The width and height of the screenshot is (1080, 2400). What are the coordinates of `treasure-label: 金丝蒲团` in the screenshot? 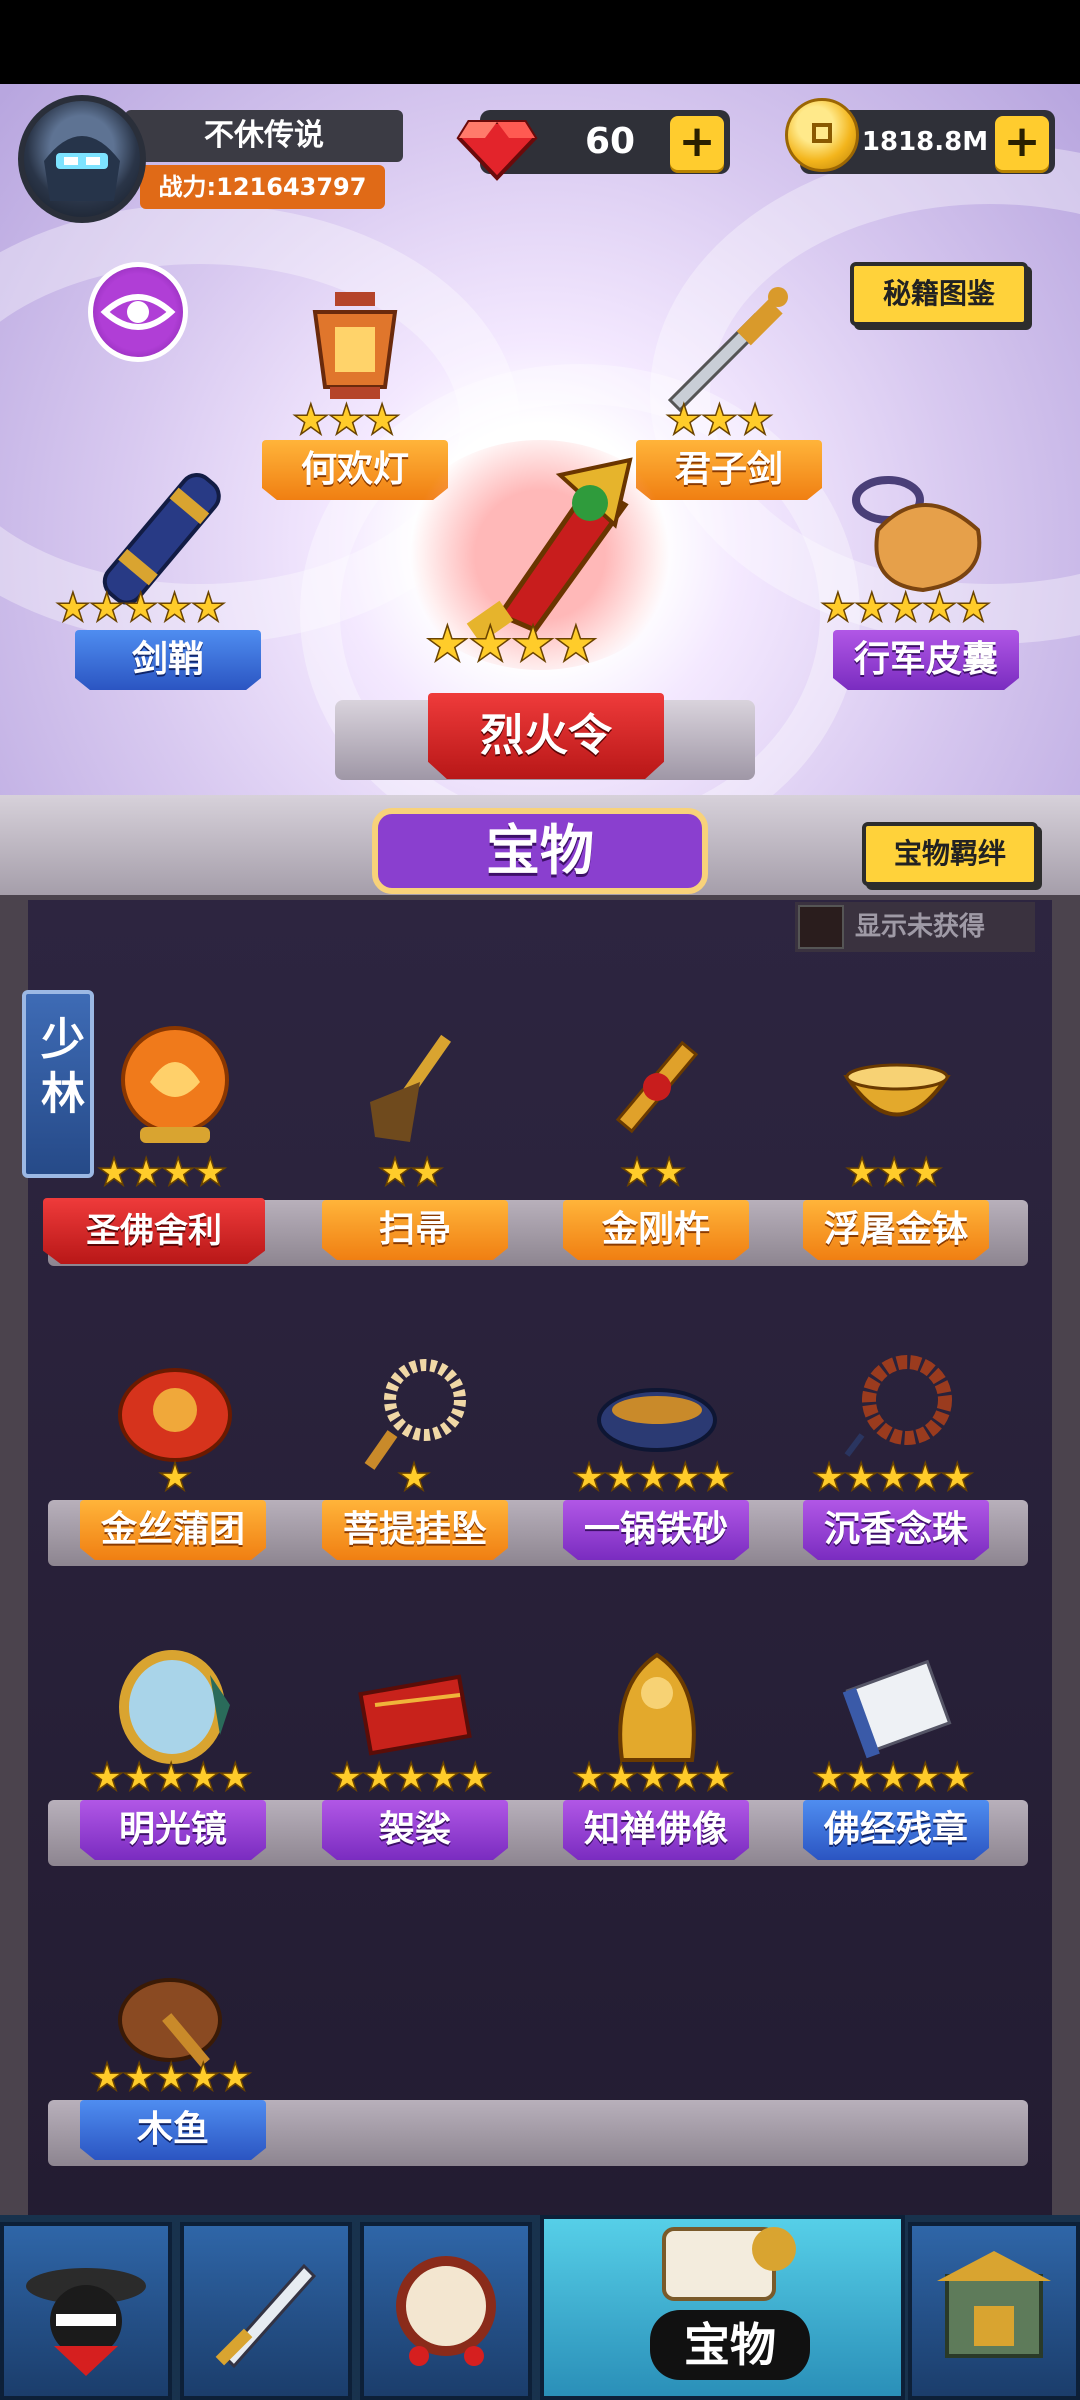 It's located at (173, 1530).